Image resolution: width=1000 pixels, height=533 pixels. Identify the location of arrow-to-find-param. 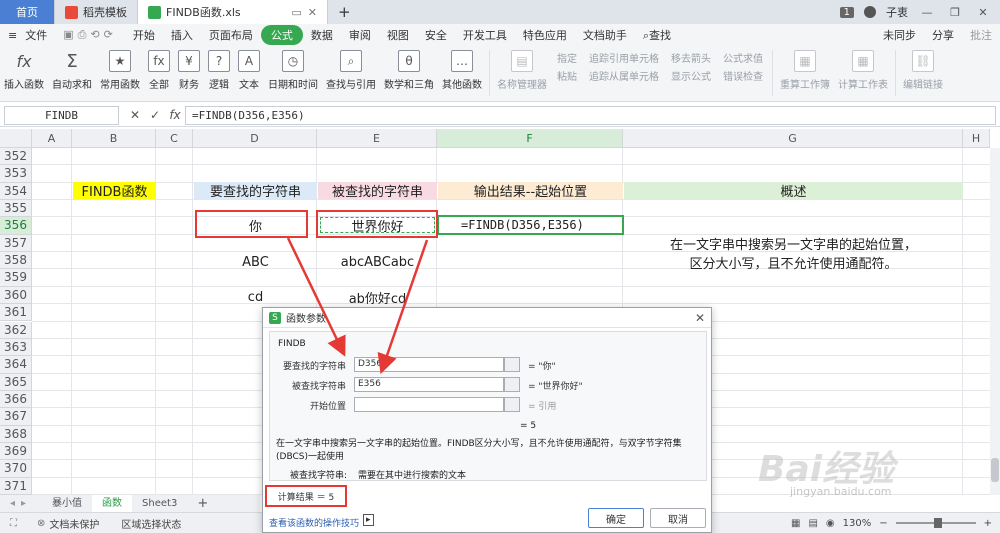
(316, 297).